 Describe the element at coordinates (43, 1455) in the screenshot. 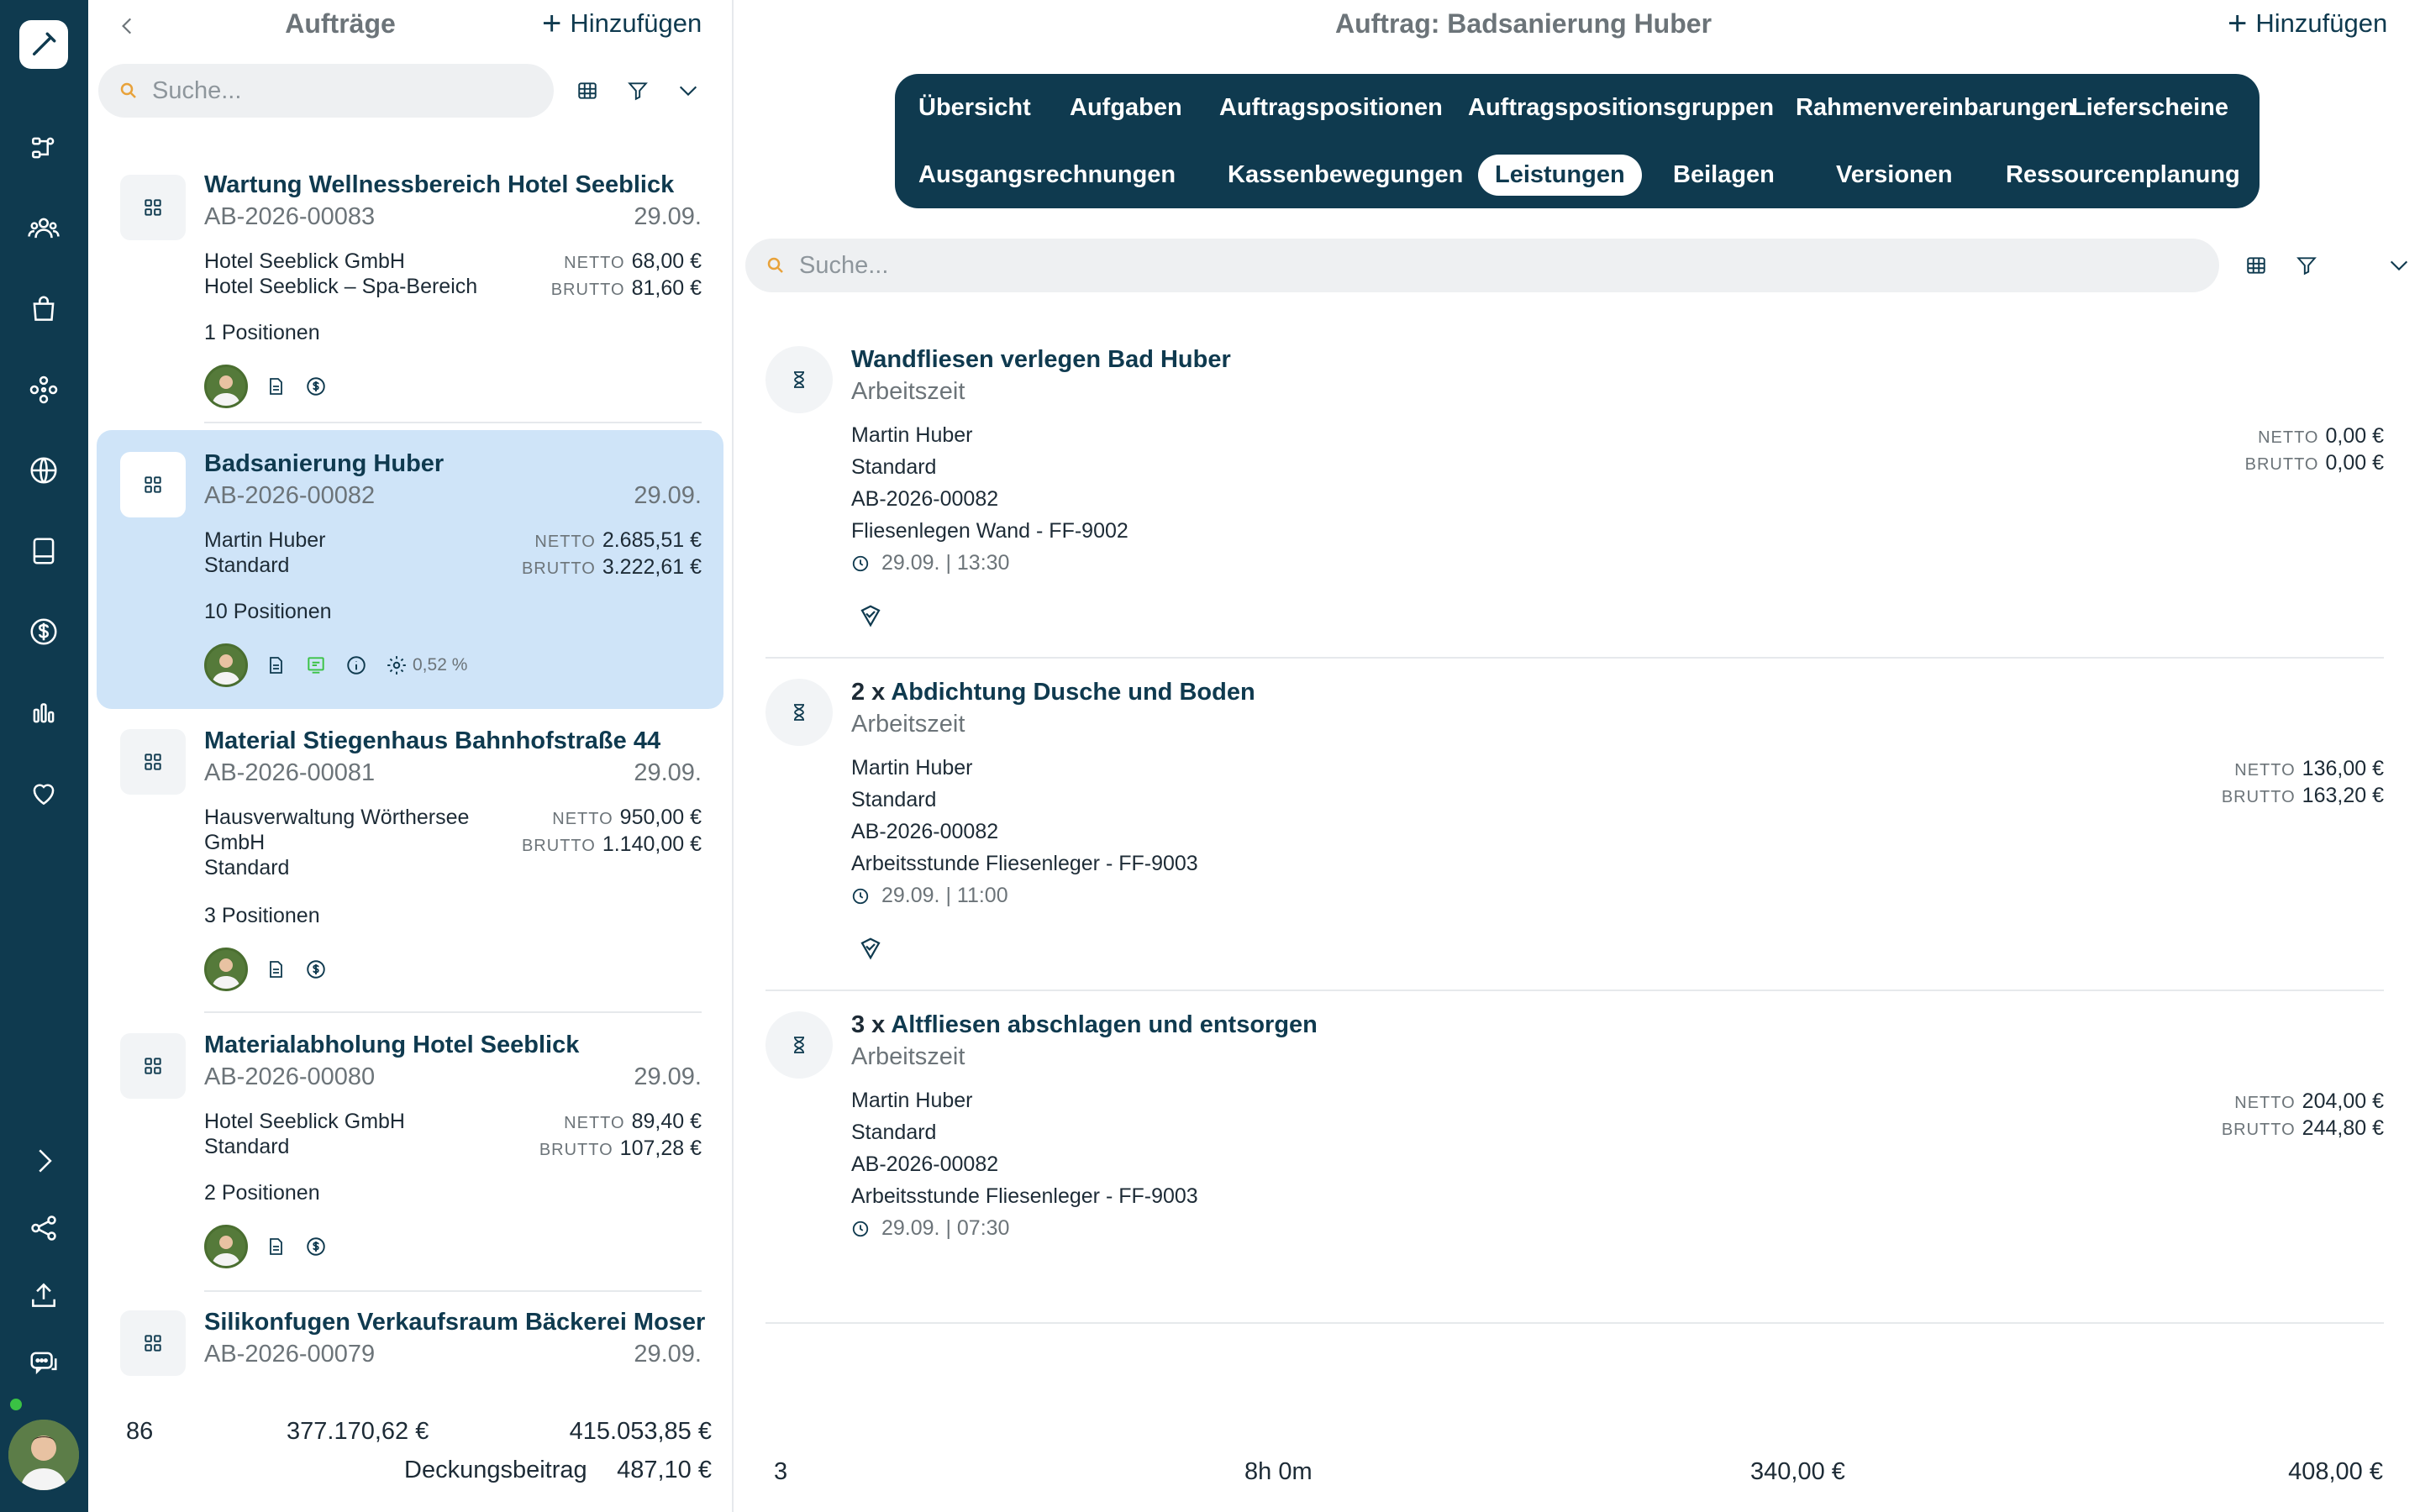

I see `user-avatar` at that location.